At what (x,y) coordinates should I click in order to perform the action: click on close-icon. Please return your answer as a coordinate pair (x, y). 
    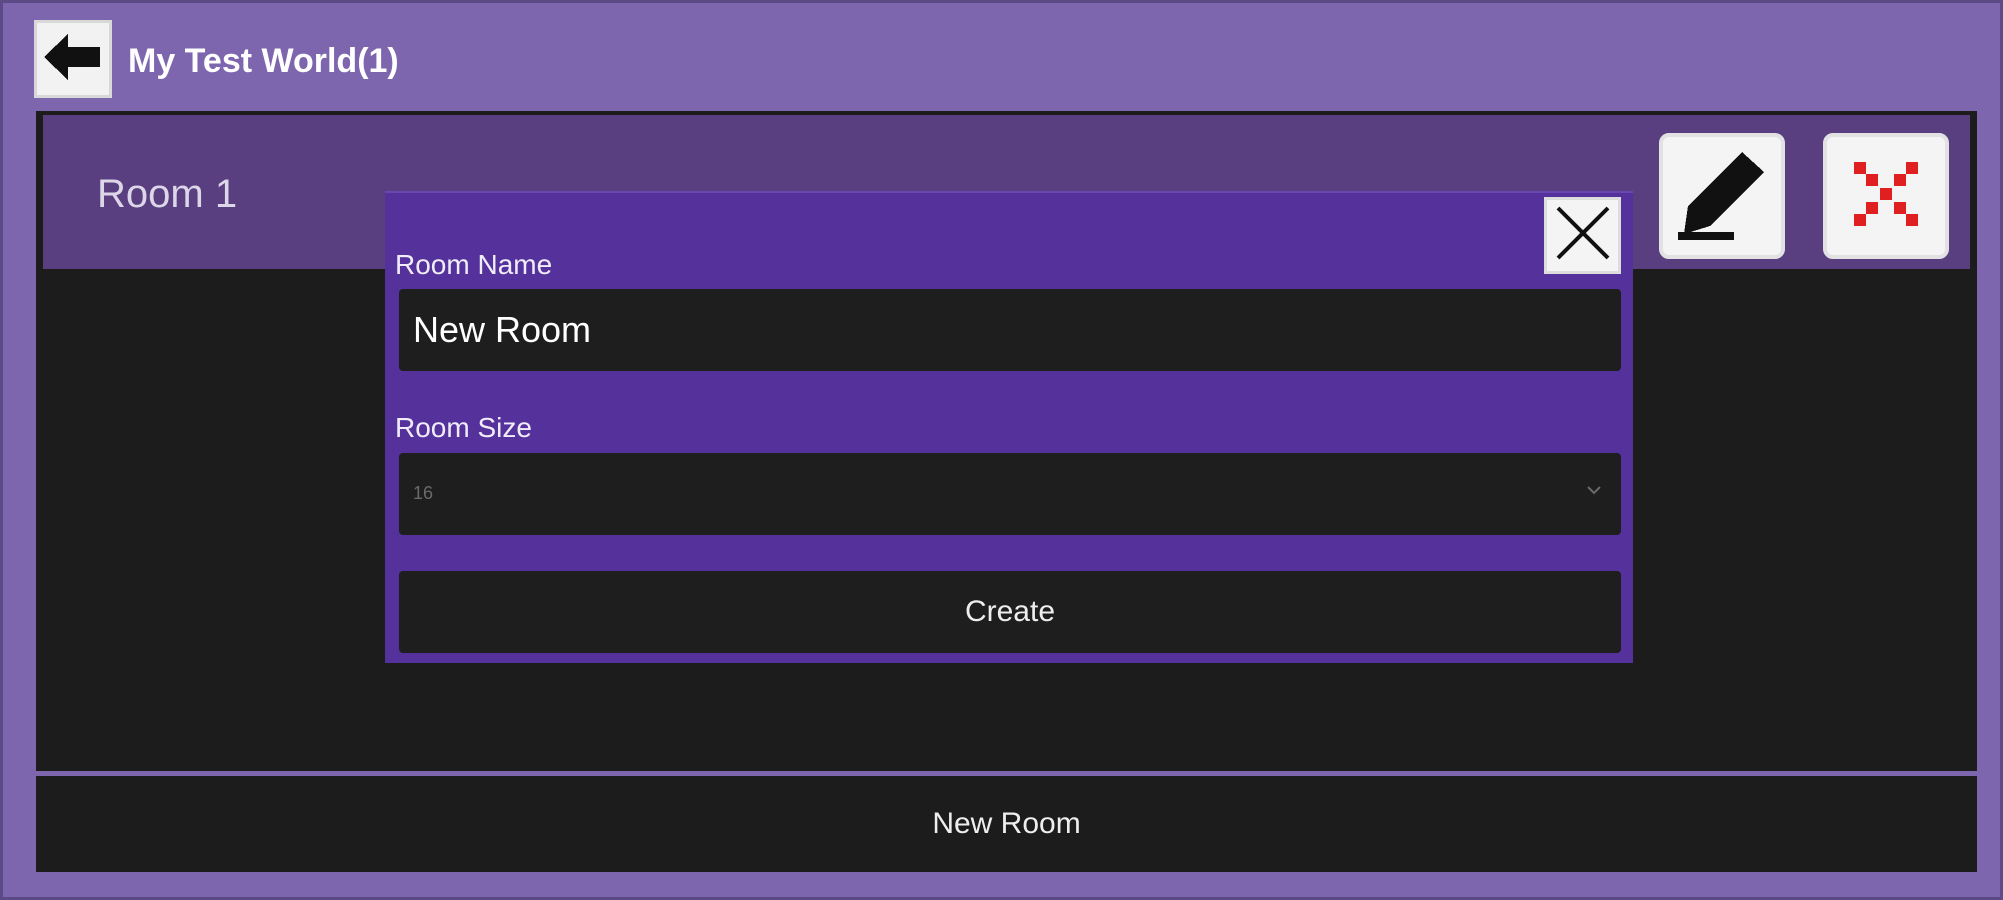
    Looking at the image, I should click on (1583, 235).